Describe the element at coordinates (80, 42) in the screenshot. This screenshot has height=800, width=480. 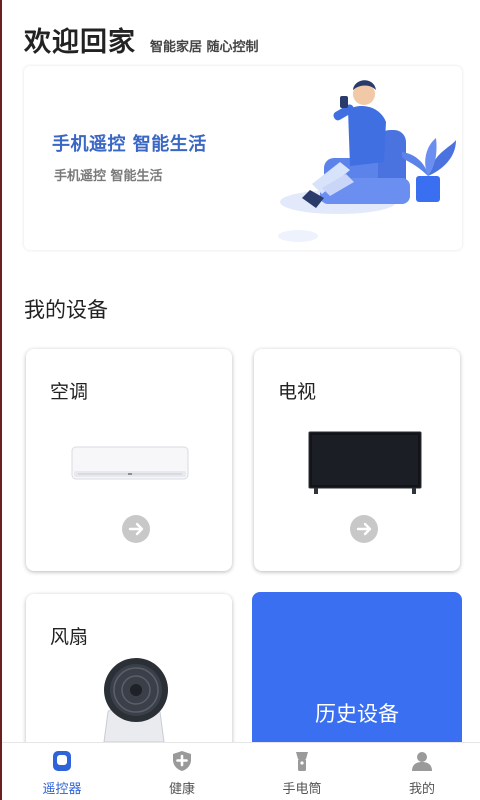
I see `page-title: 欢迎回家` at that location.